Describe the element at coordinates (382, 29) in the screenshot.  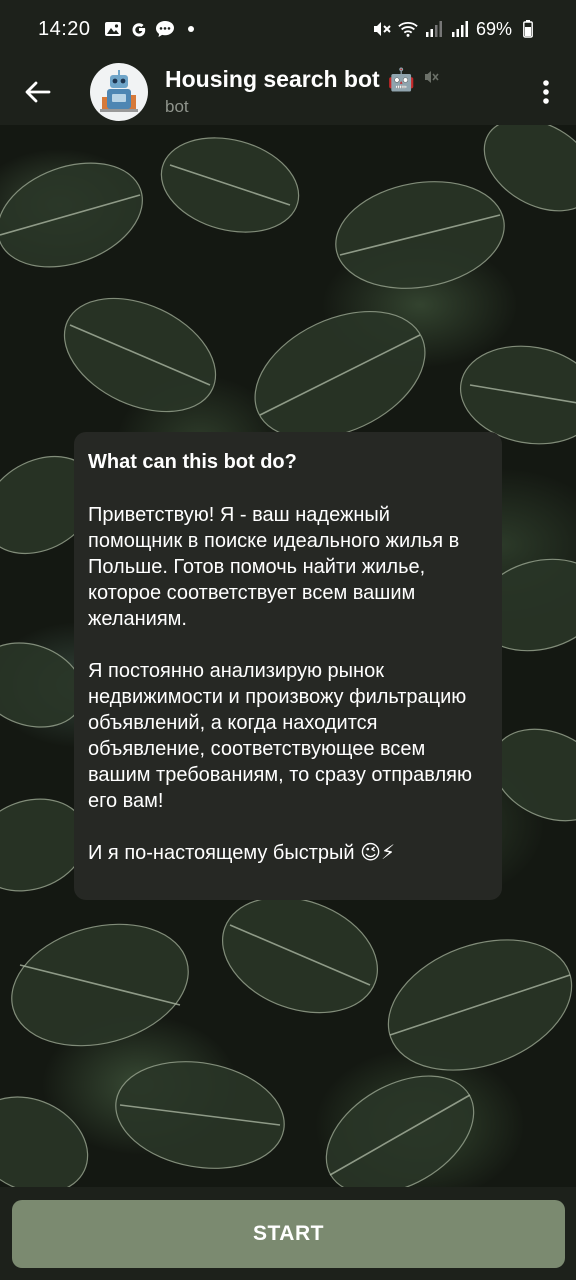
I see `mute-icon` at that location.